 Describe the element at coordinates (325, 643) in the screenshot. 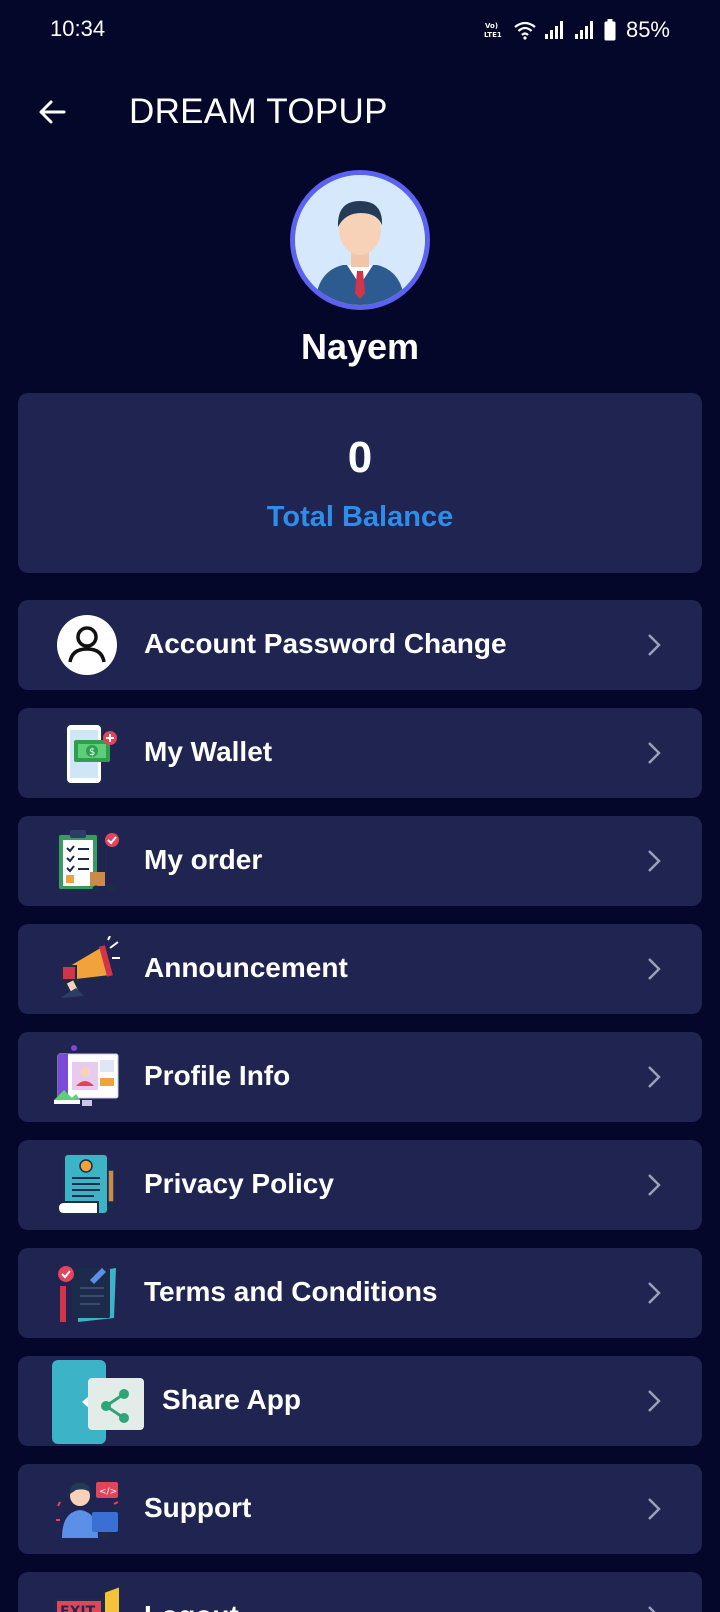

I see `menu-label: Account Password Change` at that location.